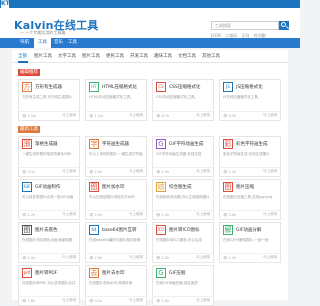 This screenshot has height=306, width=320. I want to click on search-button, so click(284, 25).